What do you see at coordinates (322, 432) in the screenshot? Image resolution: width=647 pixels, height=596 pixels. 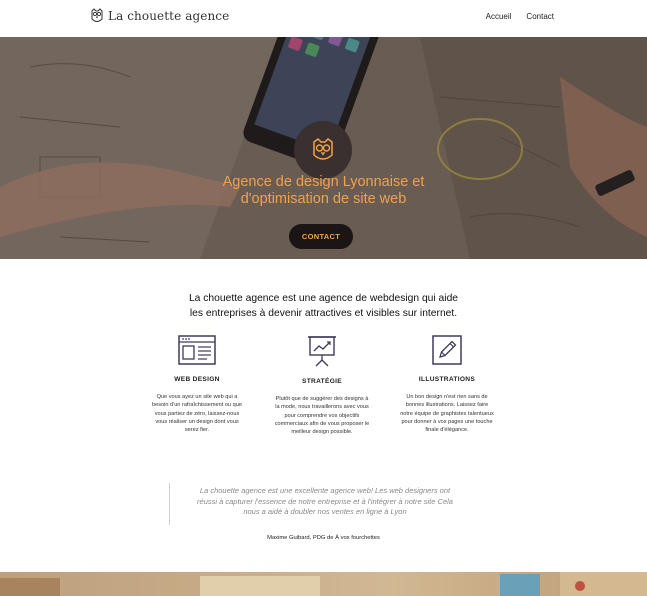 I see `service-desc-line: meilleur design possible.` at bounding box center [322, 432].